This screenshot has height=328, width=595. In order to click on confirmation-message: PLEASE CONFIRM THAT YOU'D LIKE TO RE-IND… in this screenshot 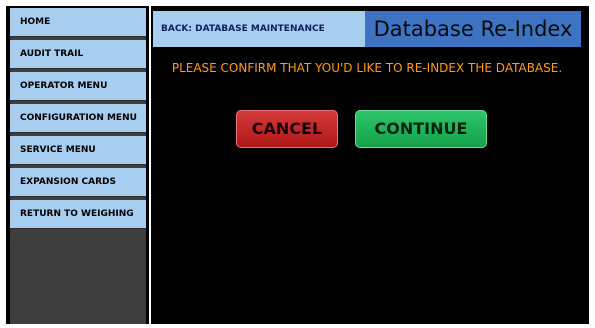, I will do `click(367, 68)`.